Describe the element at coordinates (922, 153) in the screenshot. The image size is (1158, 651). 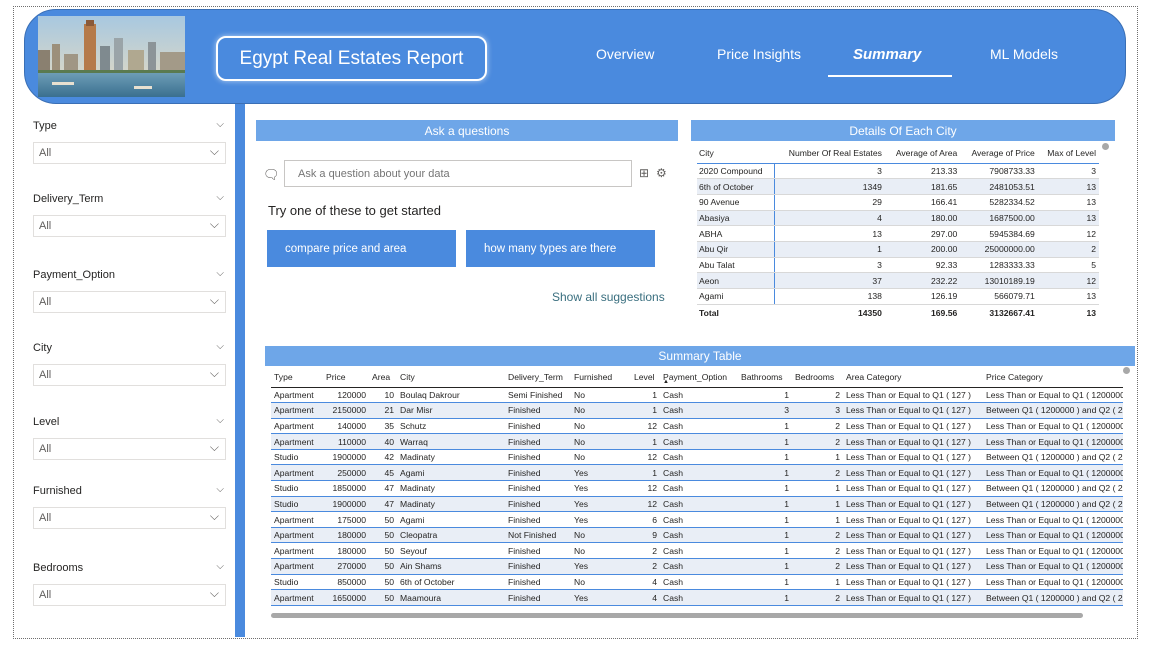
I see `column-header: Average of Area` at that location.